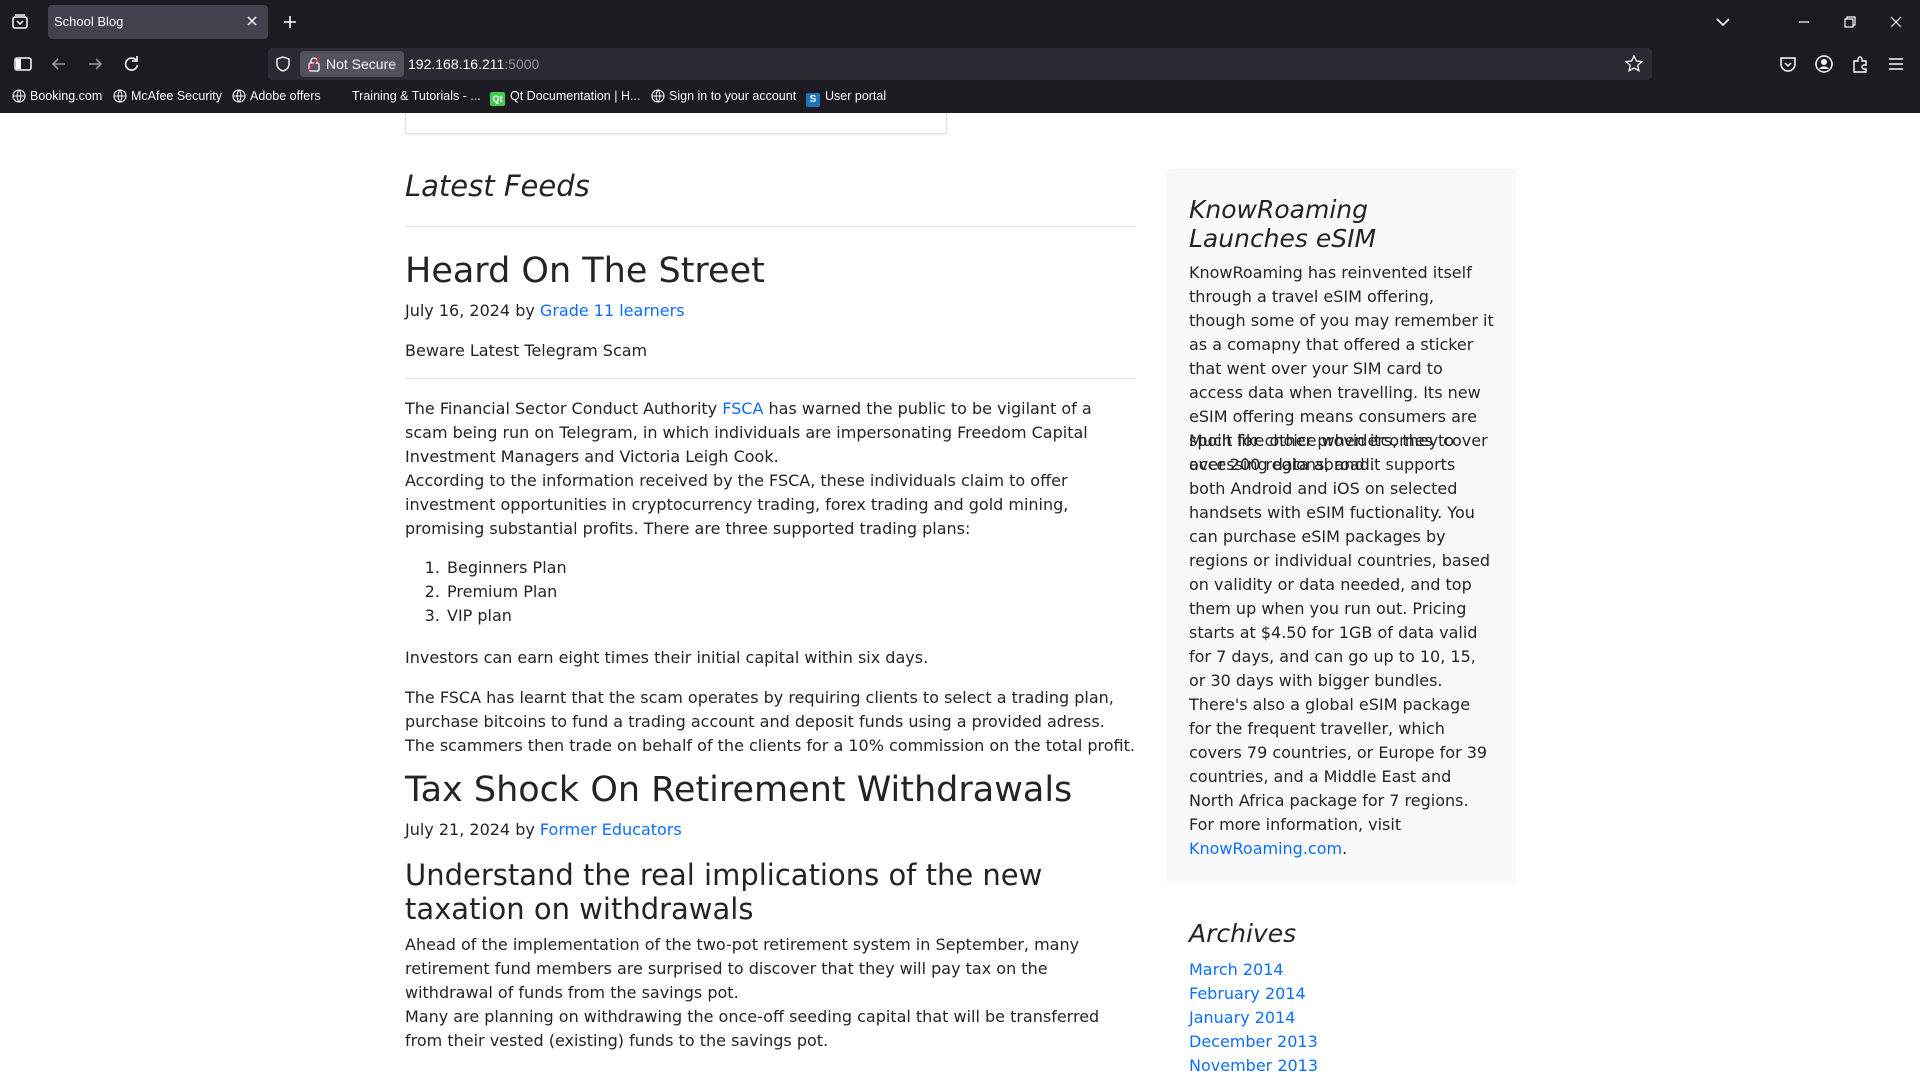  What do you see at coordinates (738, 790) in the screenshot?
I see `post-title: Tax Shock On Retirement Withdrawals` at bounding box center [738, 790].